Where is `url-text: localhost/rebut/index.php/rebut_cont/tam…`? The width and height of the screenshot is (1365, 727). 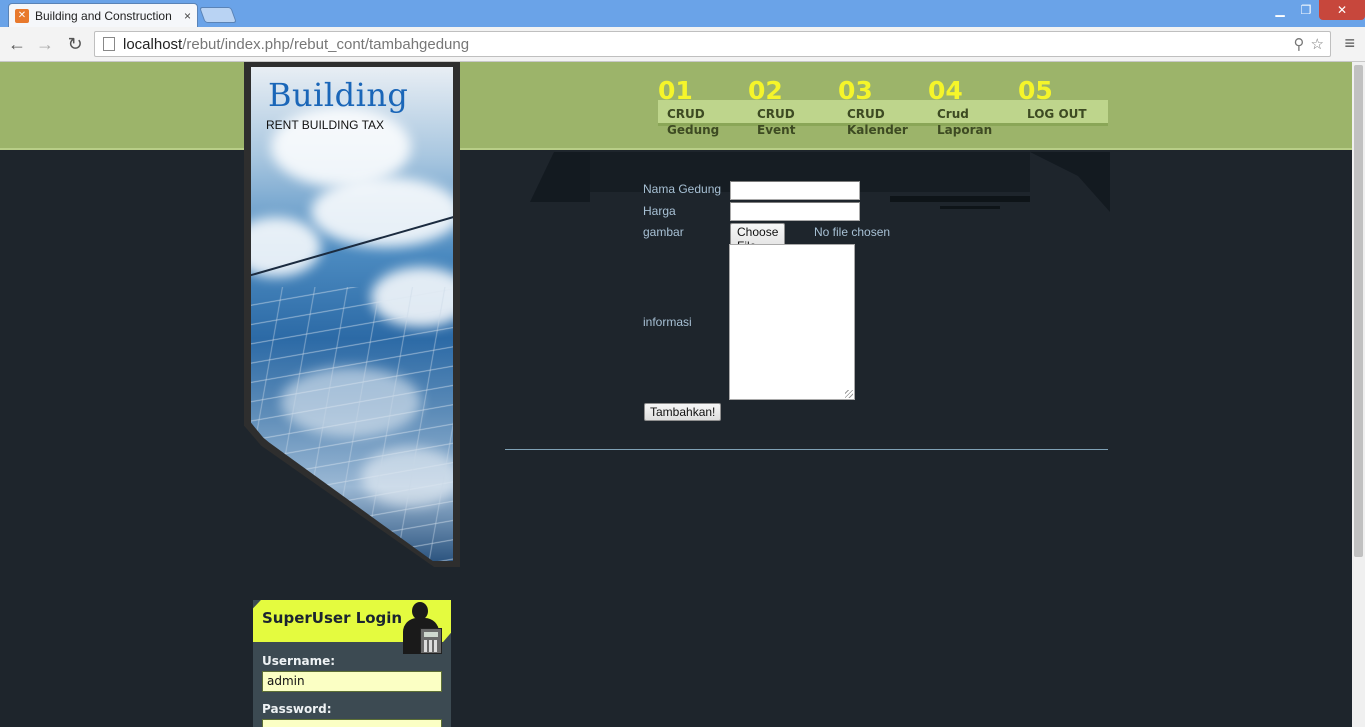 url-text: localhost/rebut/index.php/rebut_cont/tam… is located at coordinates (296, 44).